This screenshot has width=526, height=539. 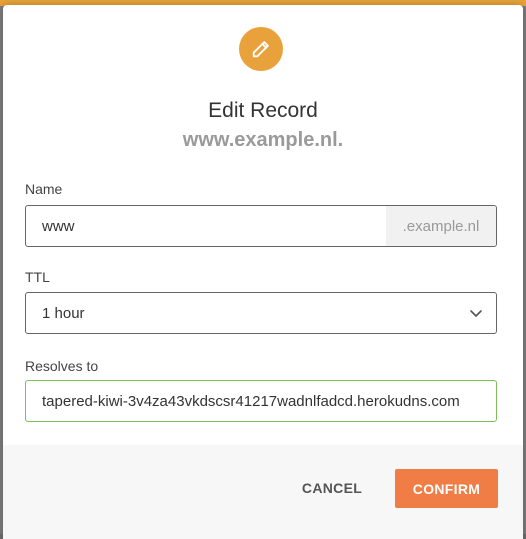 What do you see at coordinates (261, 313) in the screenshot?
I see `ttl-select: 1 hour` at bounding box center [261, 313].